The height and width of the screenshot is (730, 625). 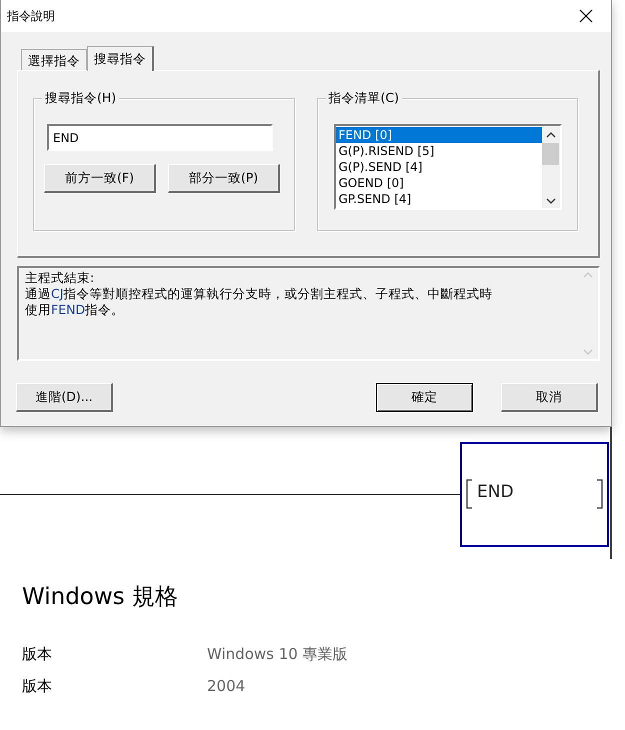 What do you see at coordinates (495, 492) in the screenshot?
I see `instruction-label: END` at bounding box center [495, 492].